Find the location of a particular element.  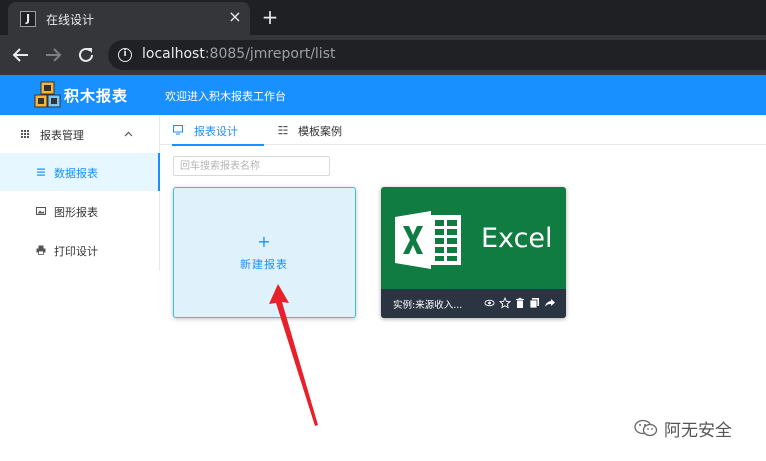

address-bar: i localhost:8085/jmreport/list is located at coordinates (437, 55).